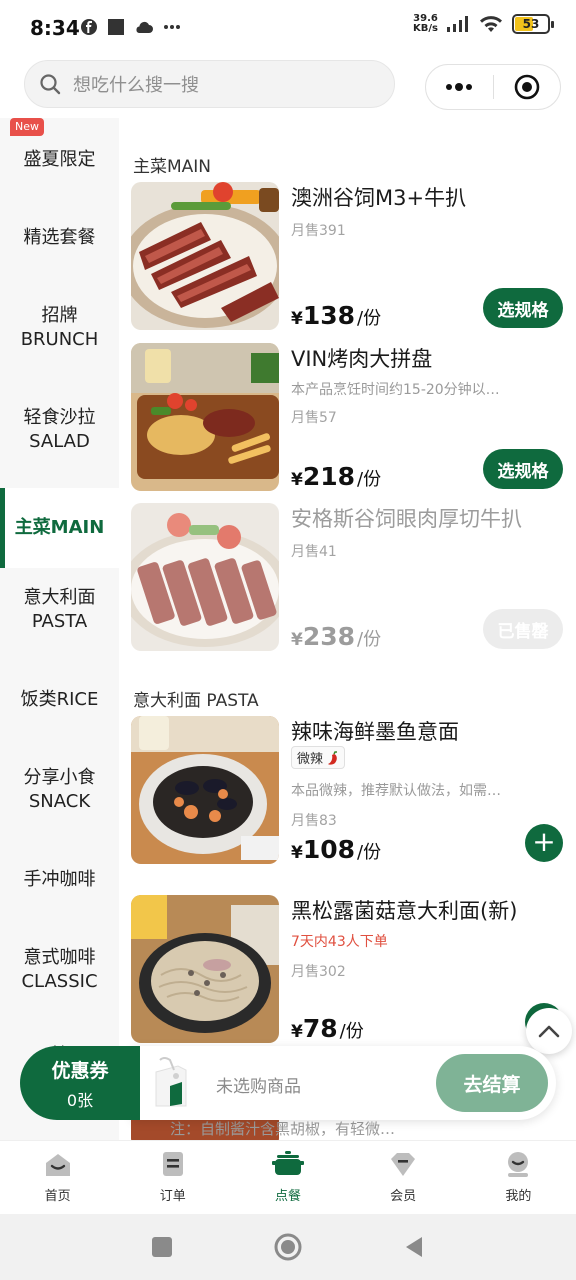  I want to click on sidebar-item-label: 主菜MAIN, so click(59, 527).